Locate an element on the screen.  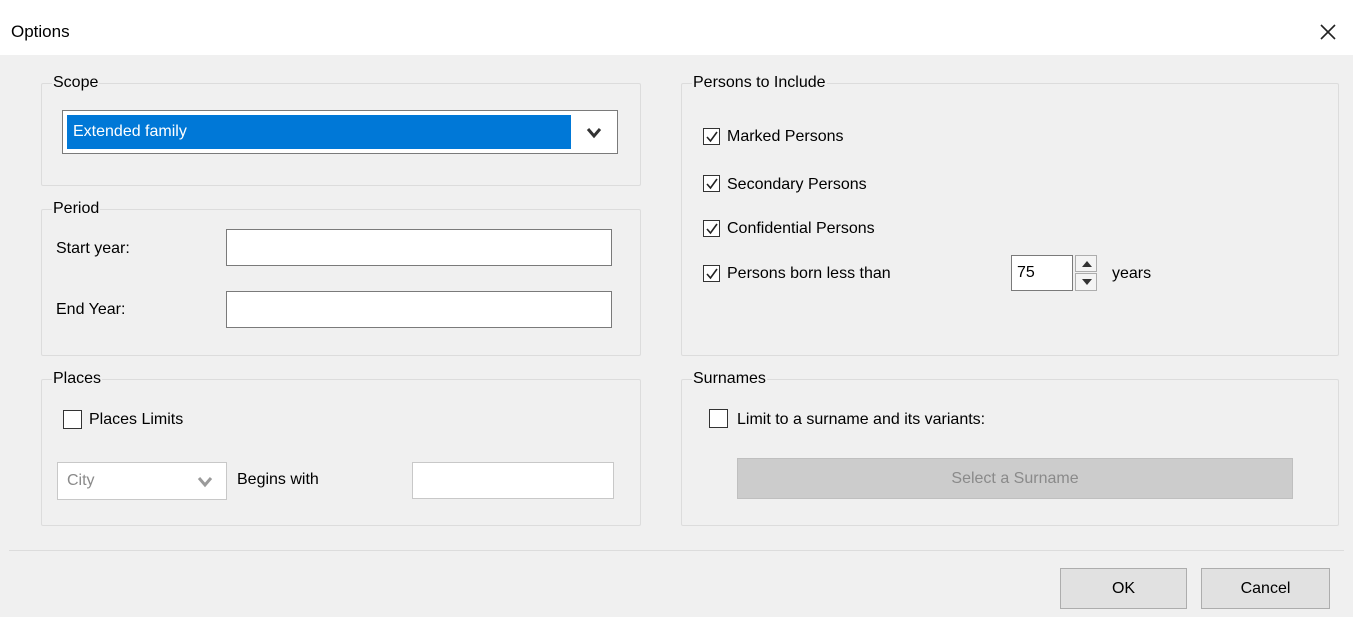
places-legend: Places is located at coordinates (77, 379).